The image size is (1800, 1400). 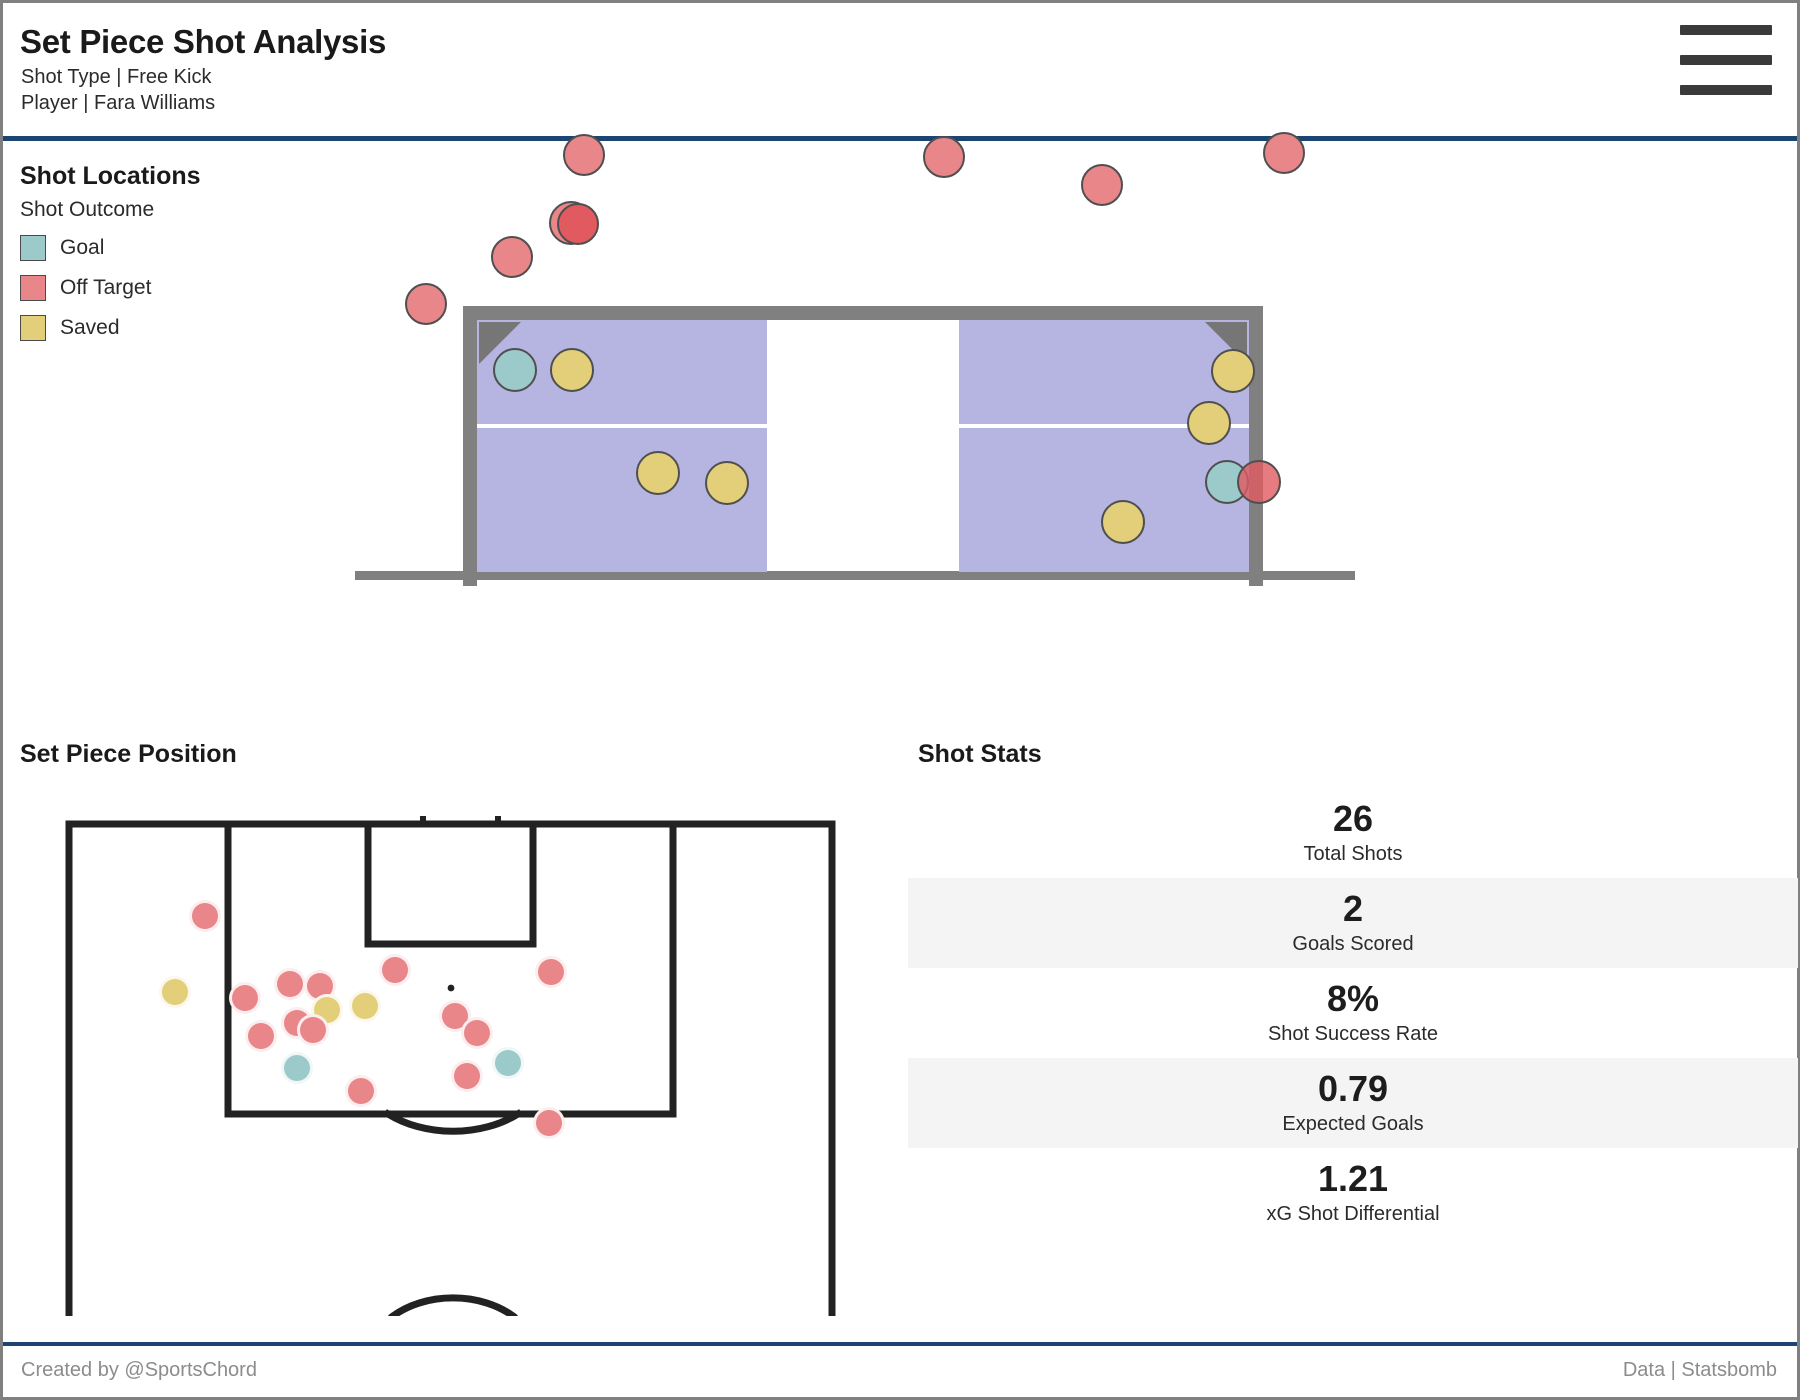 I want to click on stat-value: 8%, so click(x=1353, y=999).